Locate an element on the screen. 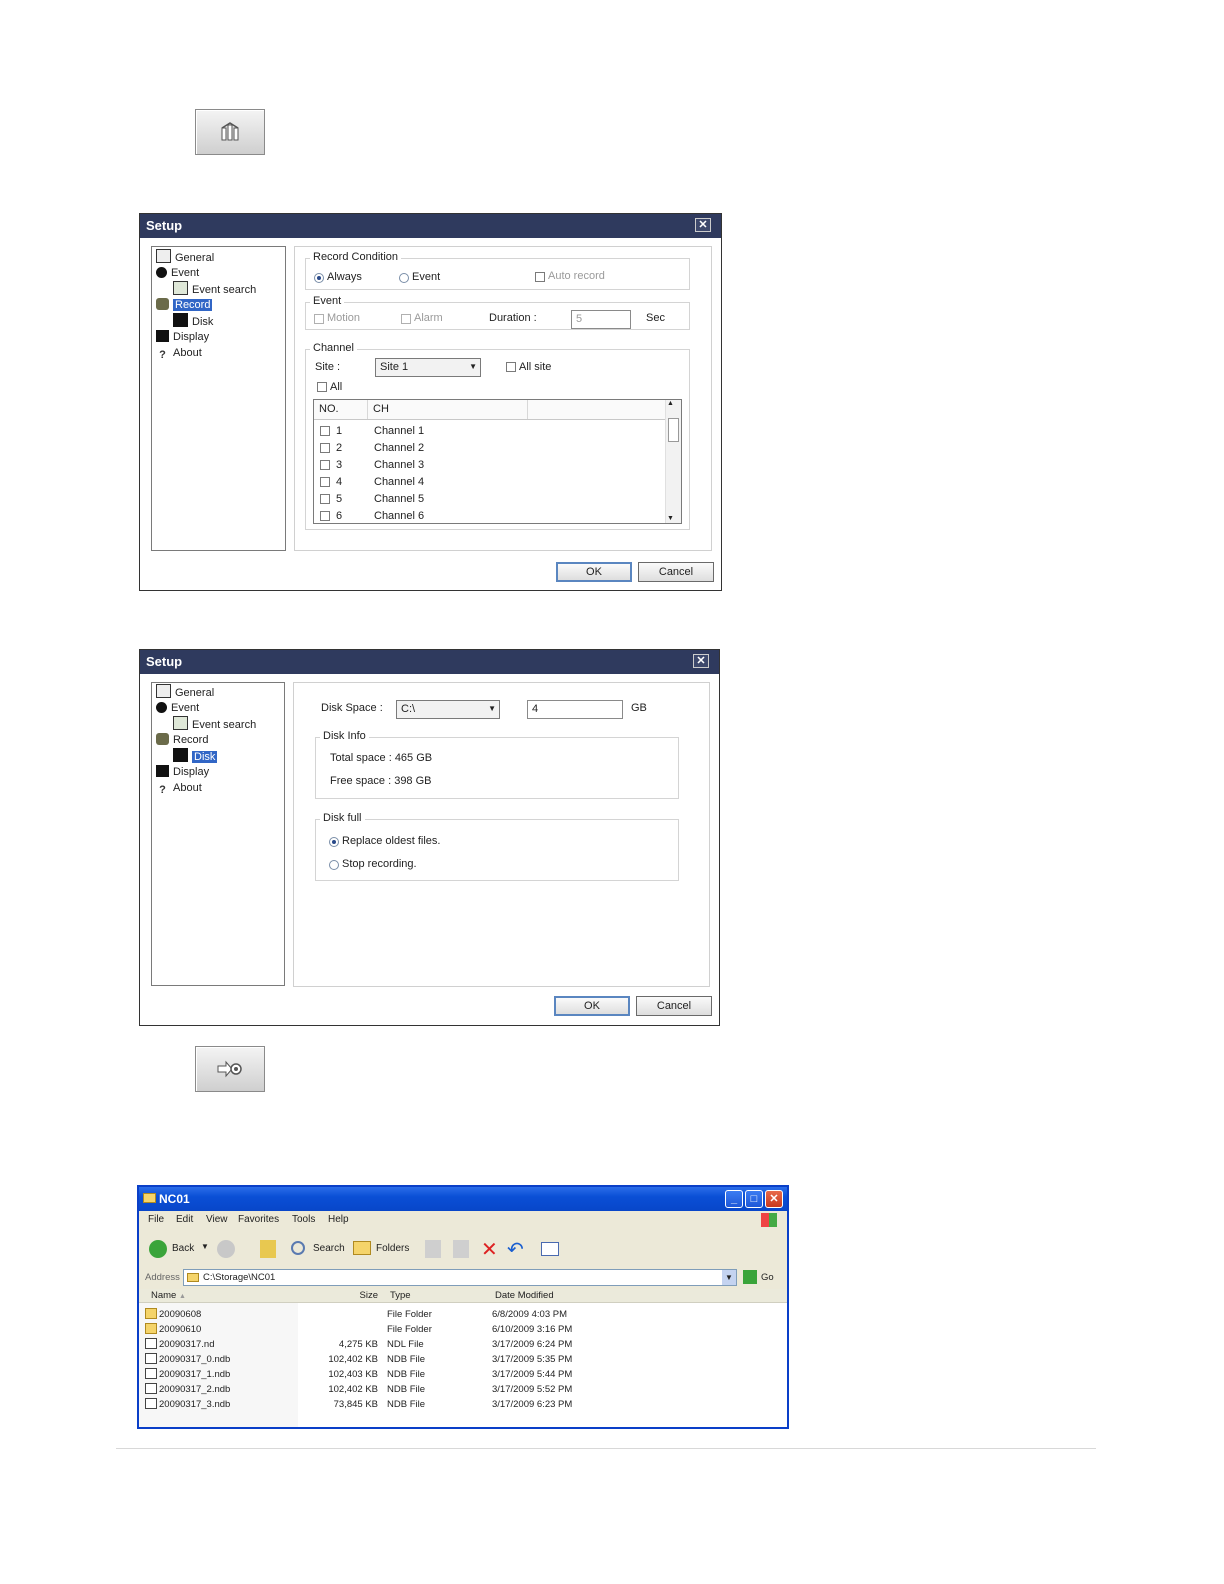 This screenshot has width=1224, height=1584. col-date-modified: Date Modified is located at coordinates (636, 1296).